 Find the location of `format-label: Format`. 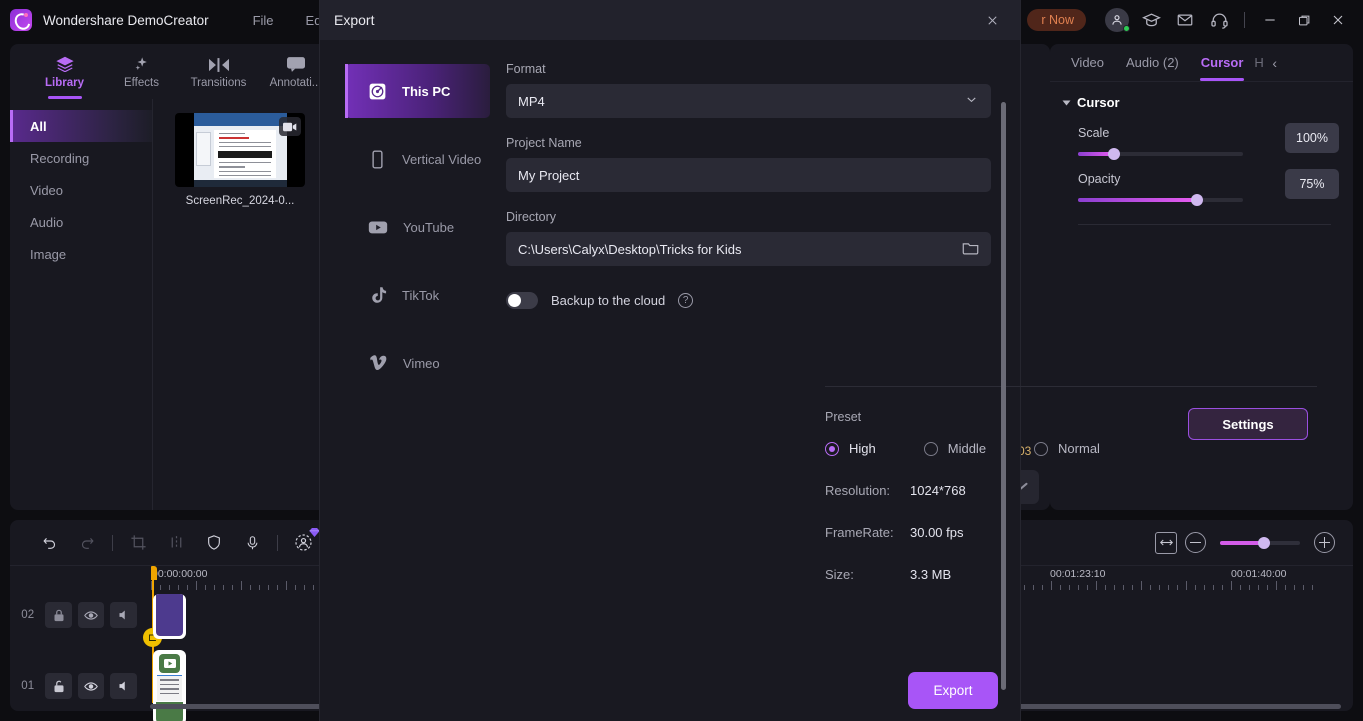

format-label: Format is located at coordinates (526, 69).